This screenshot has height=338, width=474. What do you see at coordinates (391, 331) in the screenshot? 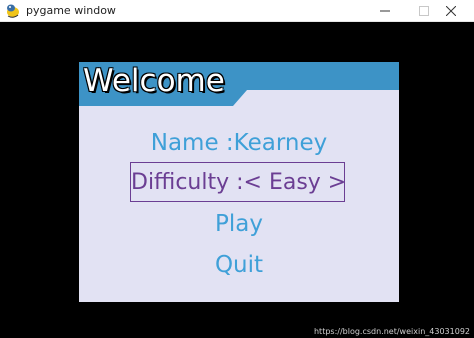
I see `watermark-text: https://blog.csdn.net/weixin_43031092` at bounding box center [391, 331].